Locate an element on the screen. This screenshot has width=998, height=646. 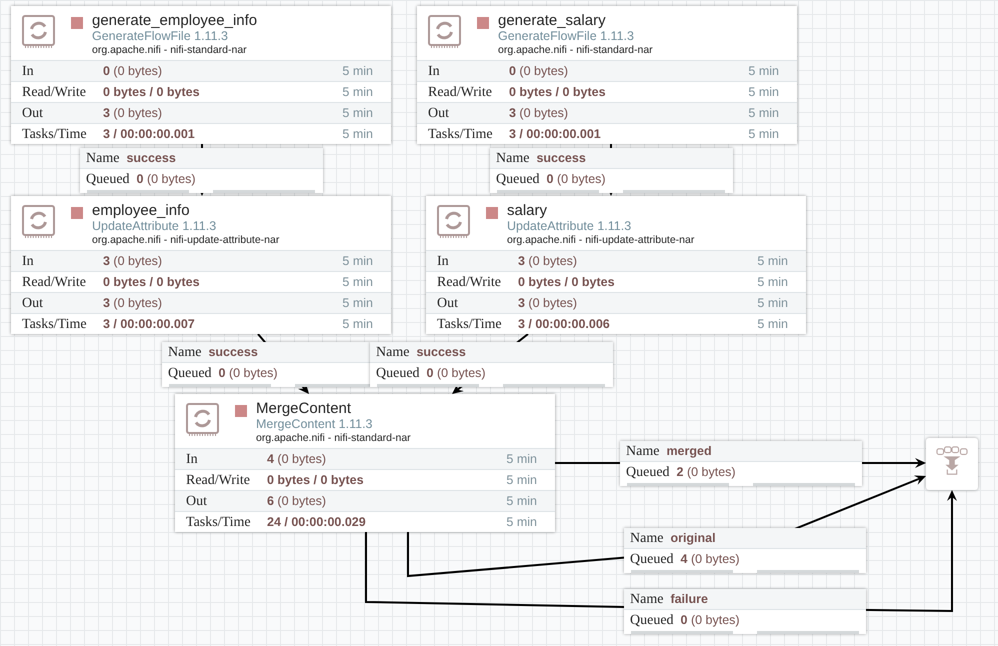
queued-count: 4 (0 bytes) is located at coordinates (710, 559).